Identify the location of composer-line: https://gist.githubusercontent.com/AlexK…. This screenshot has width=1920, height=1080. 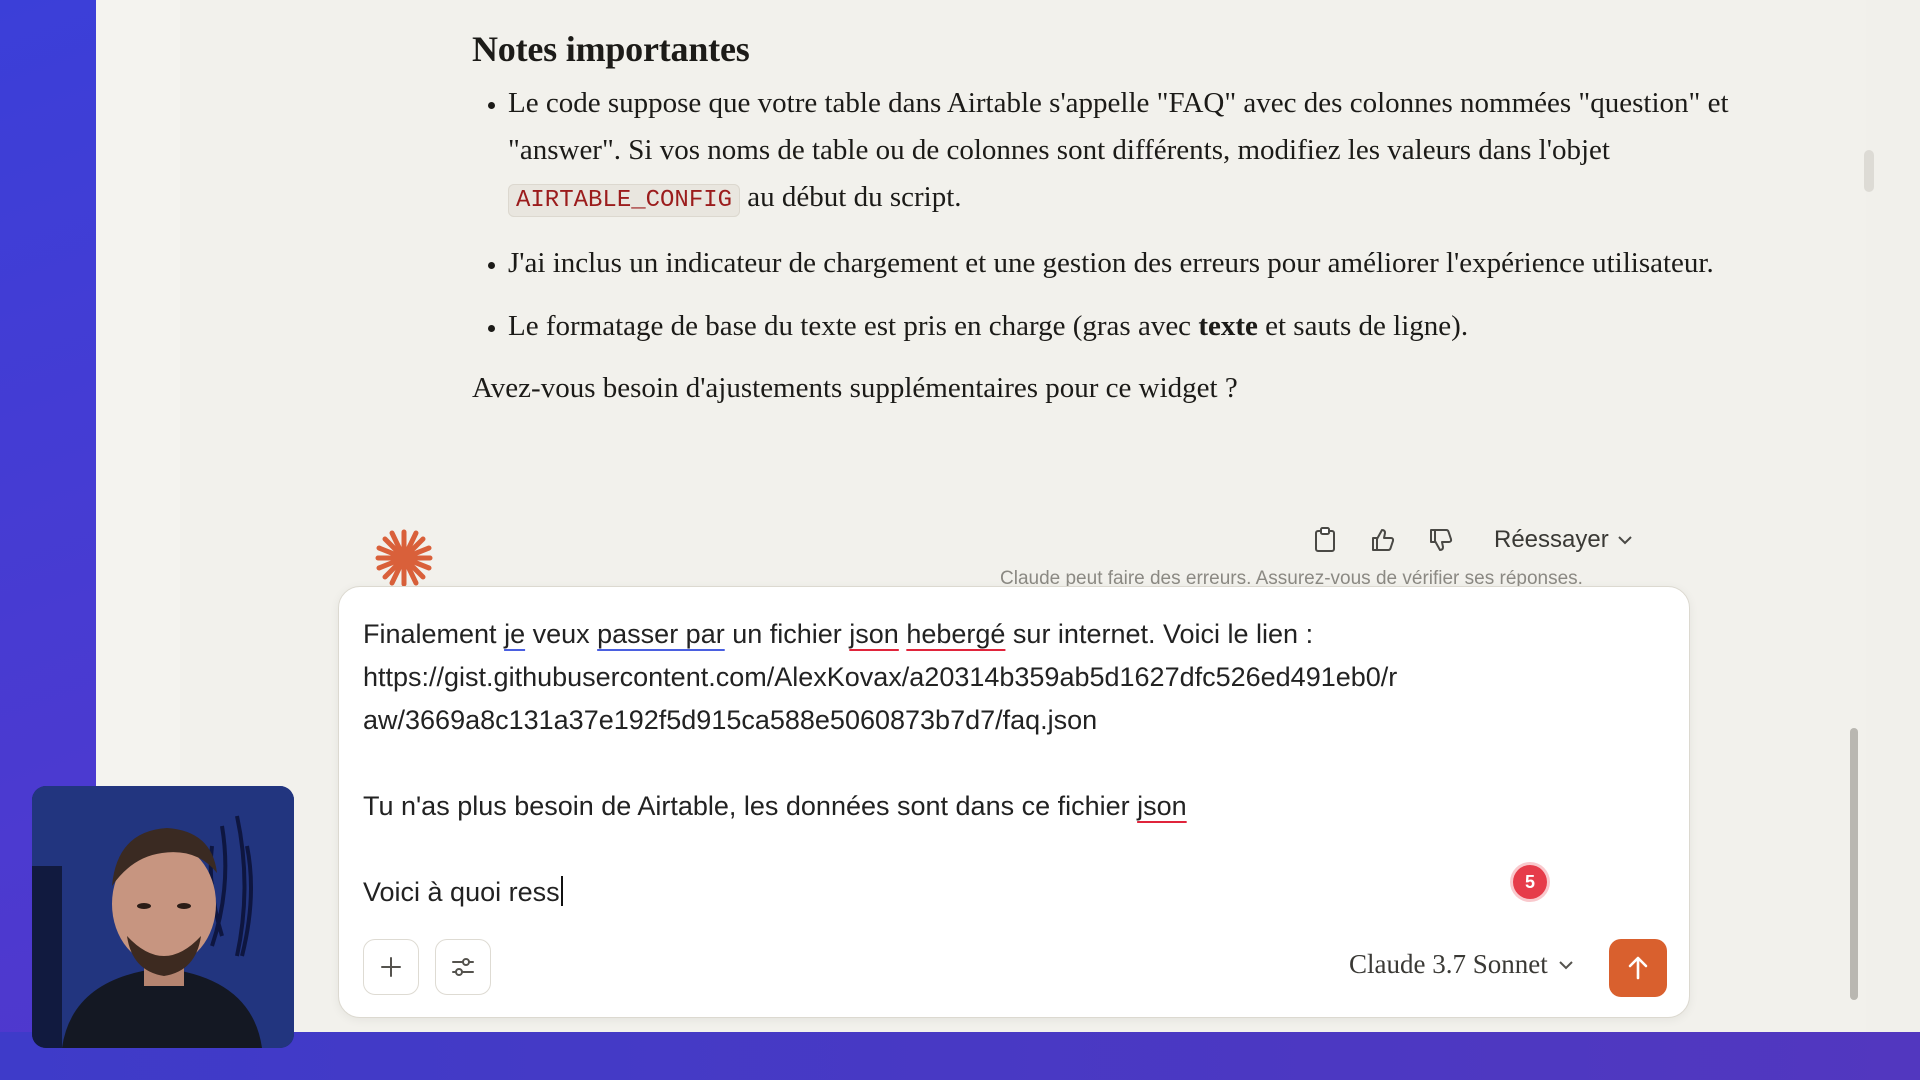
(880, 677).